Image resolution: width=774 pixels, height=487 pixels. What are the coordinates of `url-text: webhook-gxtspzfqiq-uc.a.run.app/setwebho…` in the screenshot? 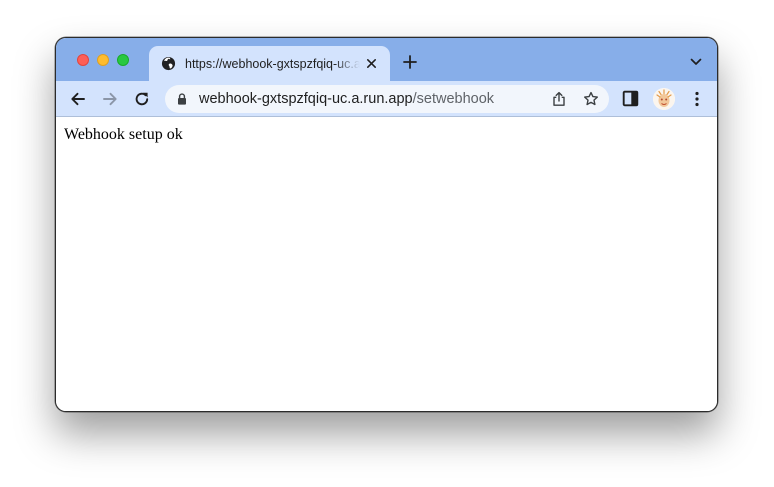 It's located at (346, 99).